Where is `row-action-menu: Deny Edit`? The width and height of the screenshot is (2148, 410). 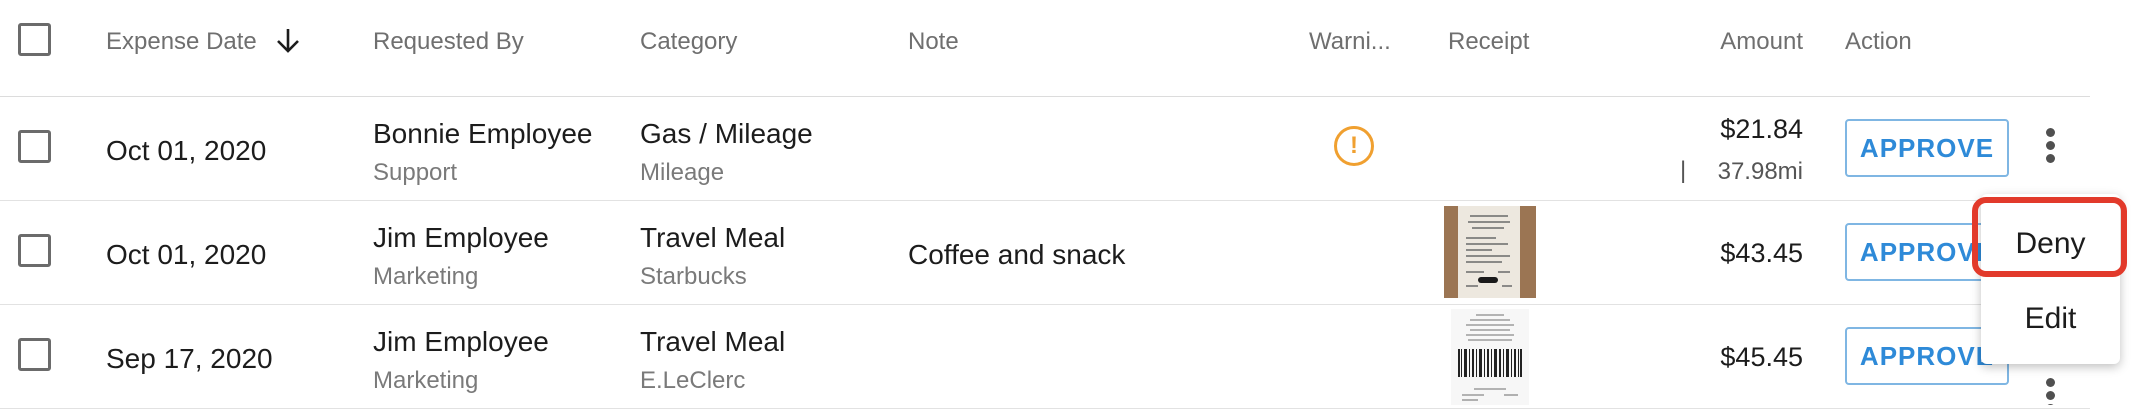
row-action-menu: Deny Edit is located at coordinates (2050, 279).